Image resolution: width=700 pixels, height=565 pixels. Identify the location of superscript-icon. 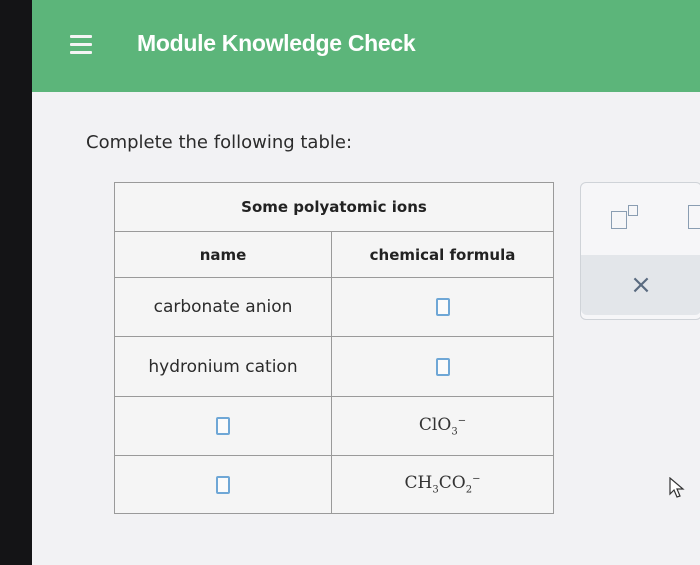
(626, 217).